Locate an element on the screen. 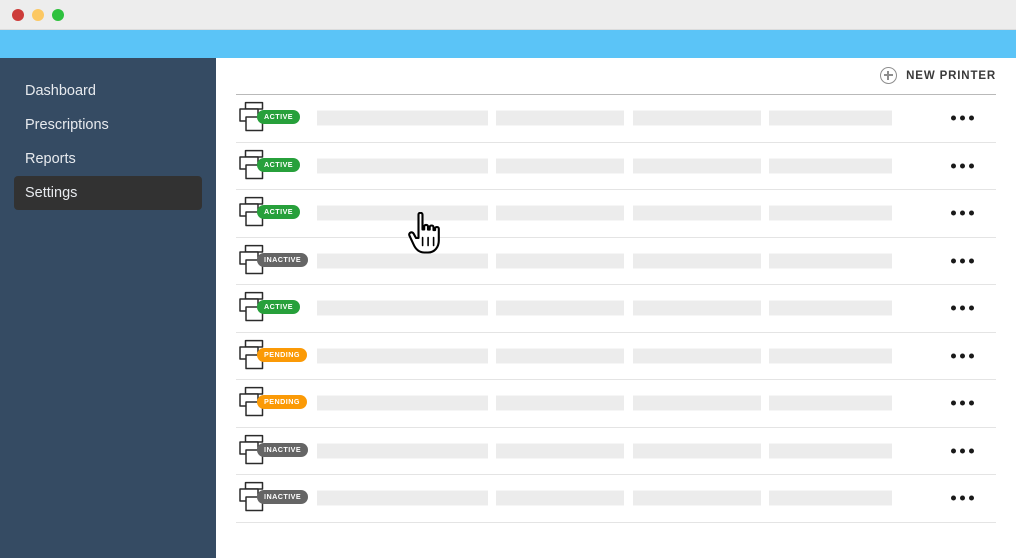  window-controls is located at coordinates (38, 15).